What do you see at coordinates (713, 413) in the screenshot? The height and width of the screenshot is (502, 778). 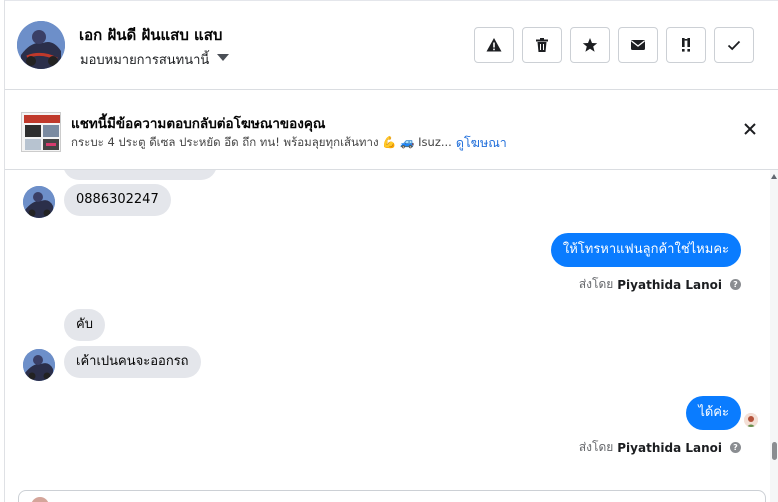 I see `message-bubble-outgoing: ได้ค่ะ` at bounding box center [713, 413].